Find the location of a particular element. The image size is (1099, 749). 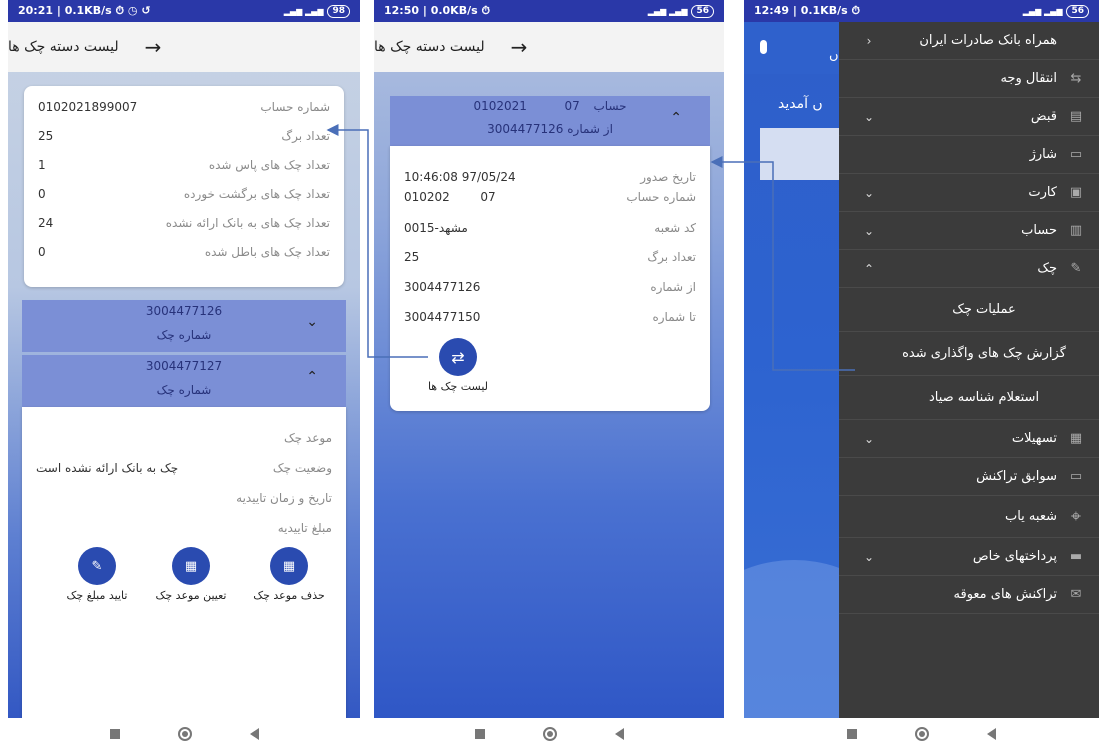

menu-item-cheque: ✎ چک ⌃ is located at coordinates (969, 269).